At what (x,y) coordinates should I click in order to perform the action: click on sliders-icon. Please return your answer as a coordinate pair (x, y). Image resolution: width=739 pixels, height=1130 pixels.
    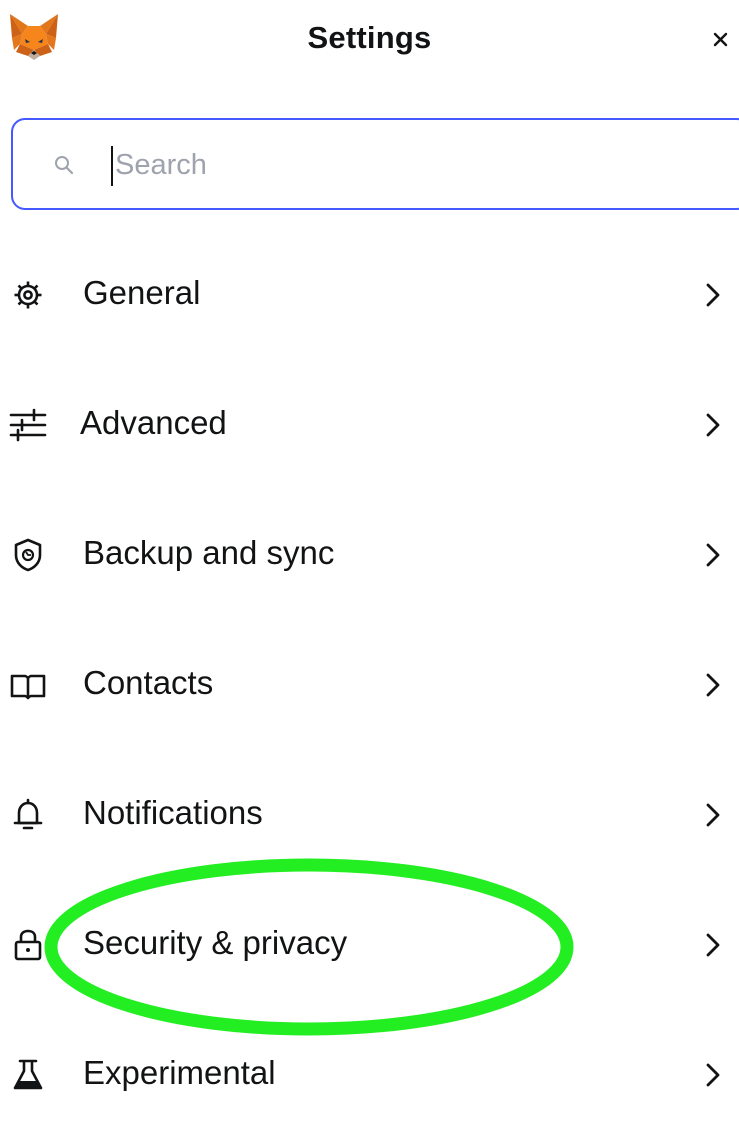
    Looking at the image, I should click on (28, 425).